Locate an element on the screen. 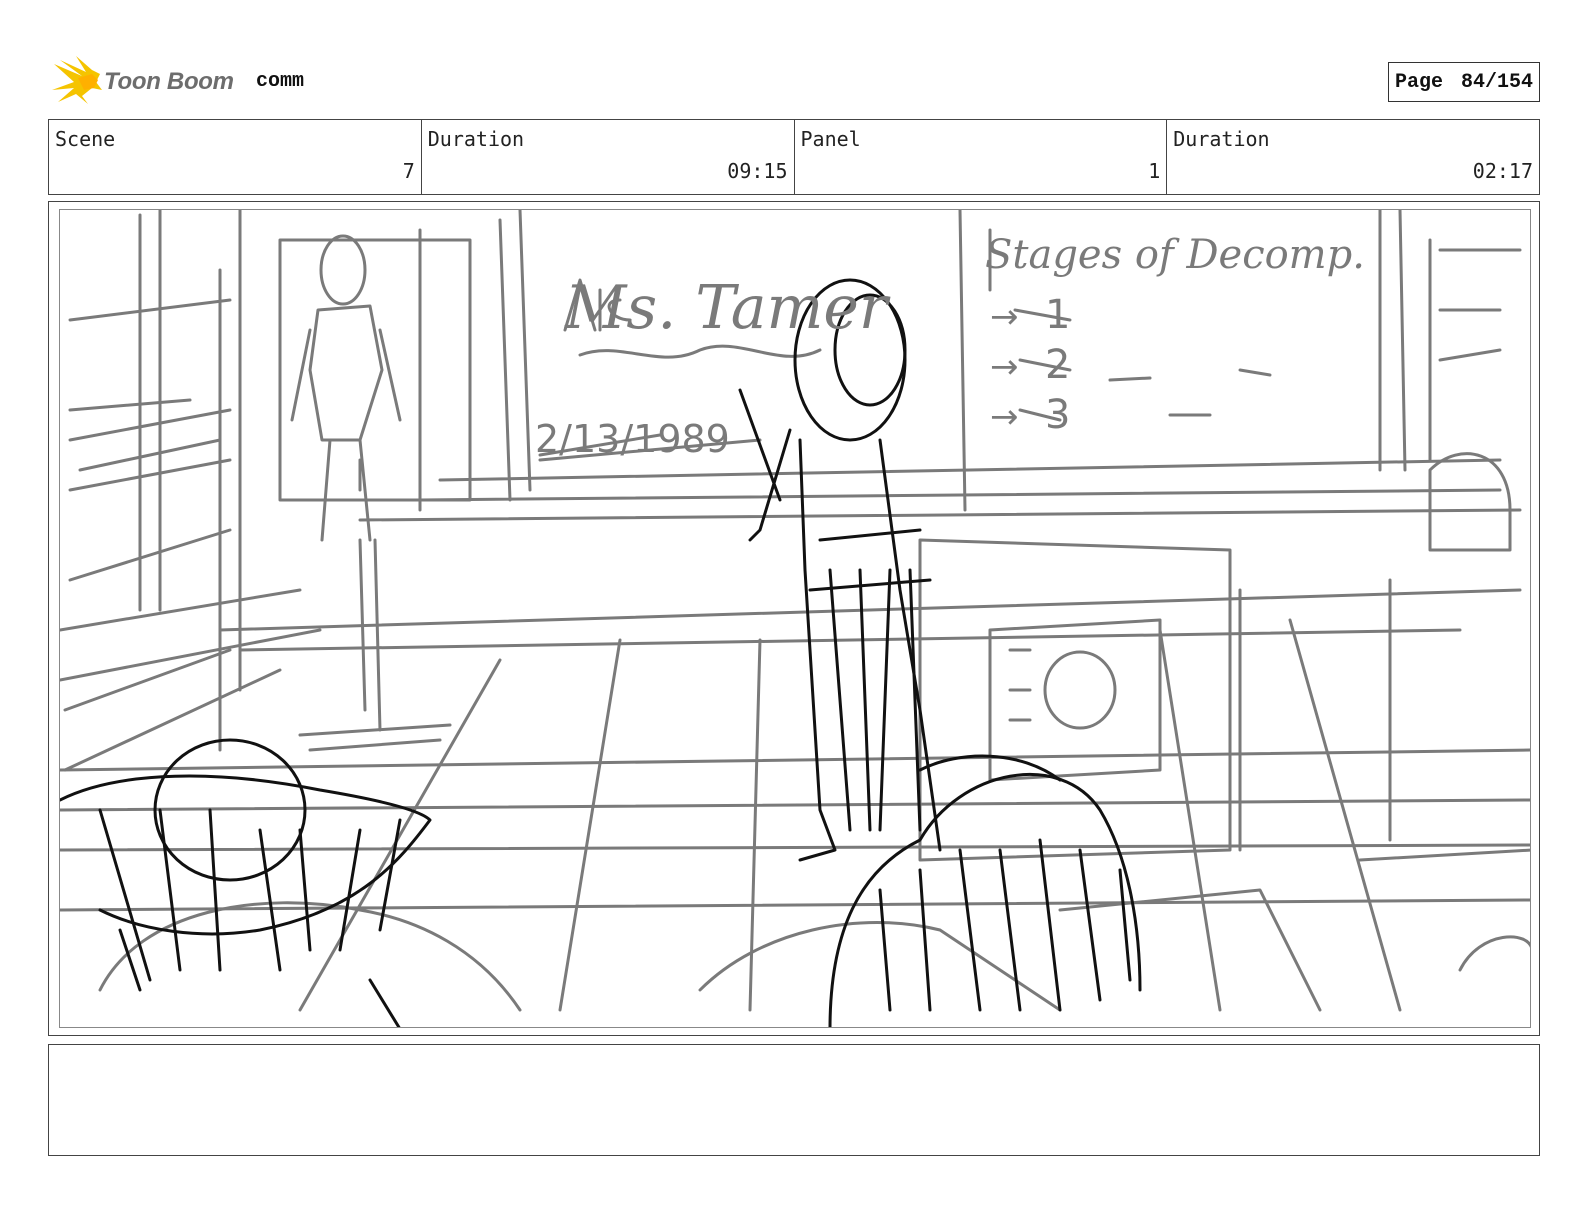 This screenshot has width=1584, height=1224. board-item-2: 2 is located at coordinates (1057, 365).